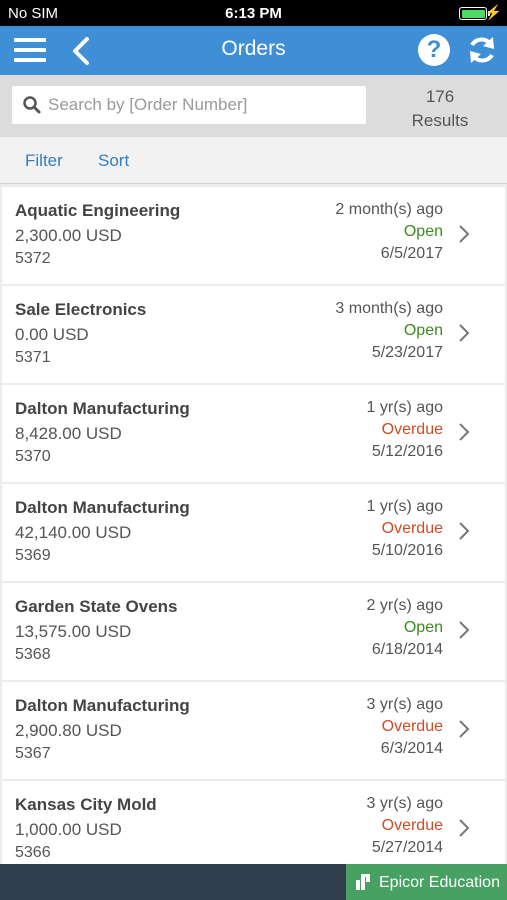 This screenshot has width=507, height=900. What do you see at coordinates (253, 50) in the screenshot?
I see `nav-bar: Orders ?` at bounding box center [253, 50].